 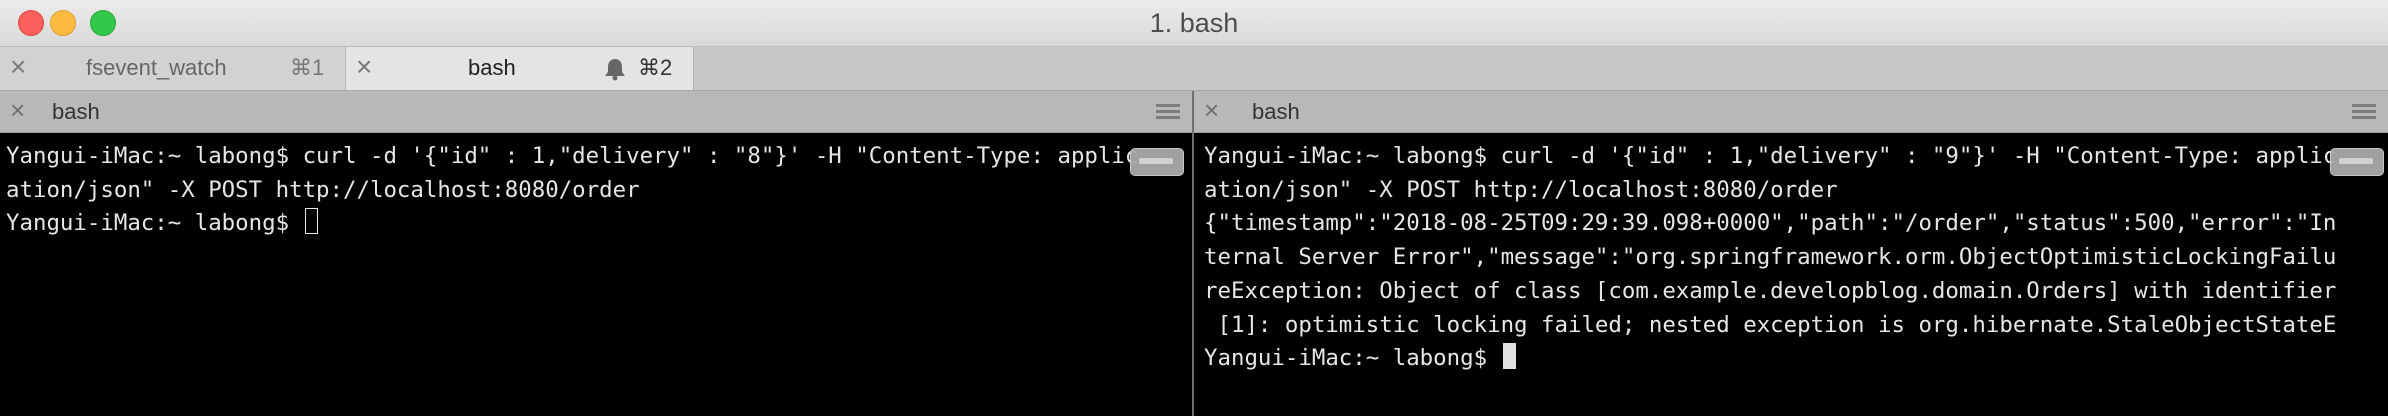 I want to click on window-title: 1. bash, so click(x=1194, y=23).